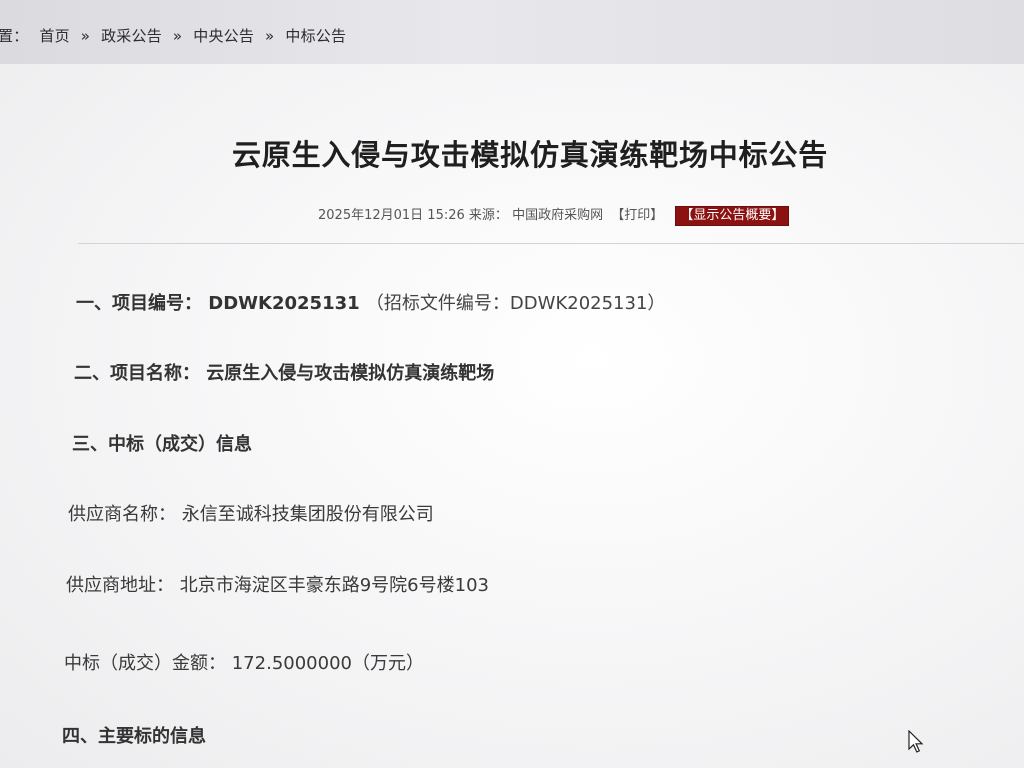 This screenshot has width=1024, height=768. Describe the element at coordinates (14, 36) in the screenshot. I see `breadcrumb-label: 置：` at that location.